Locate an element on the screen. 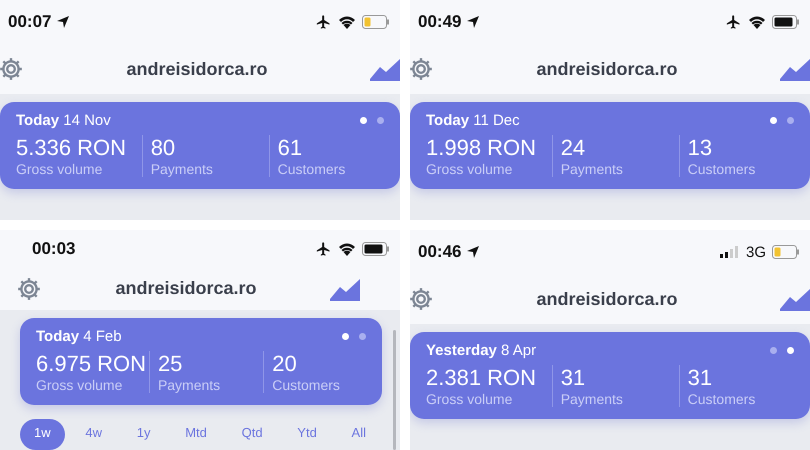 The height and width of the screenshot is (450, 810). metric-value: 13 is located at coordinates (701, 148).